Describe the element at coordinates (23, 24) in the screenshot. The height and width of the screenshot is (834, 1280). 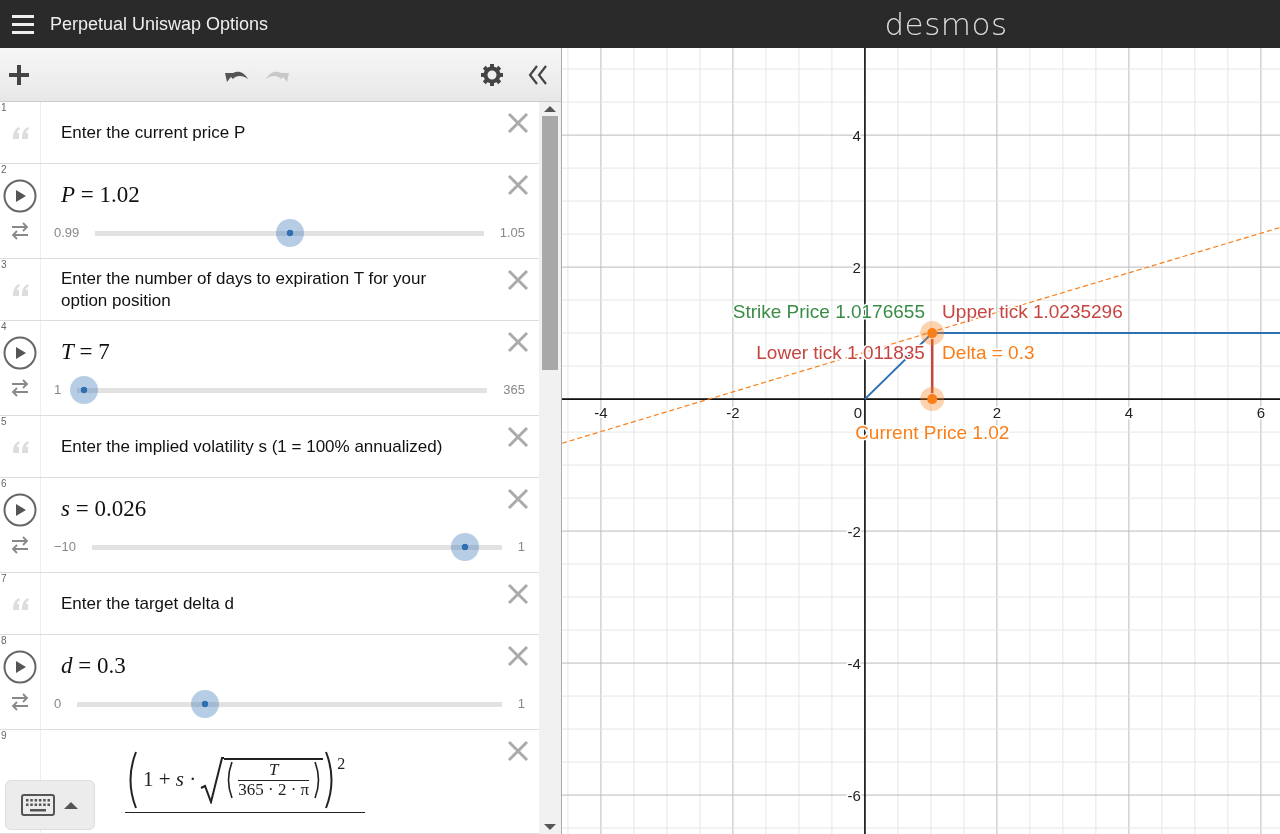
I see `menu-icon` at that location.